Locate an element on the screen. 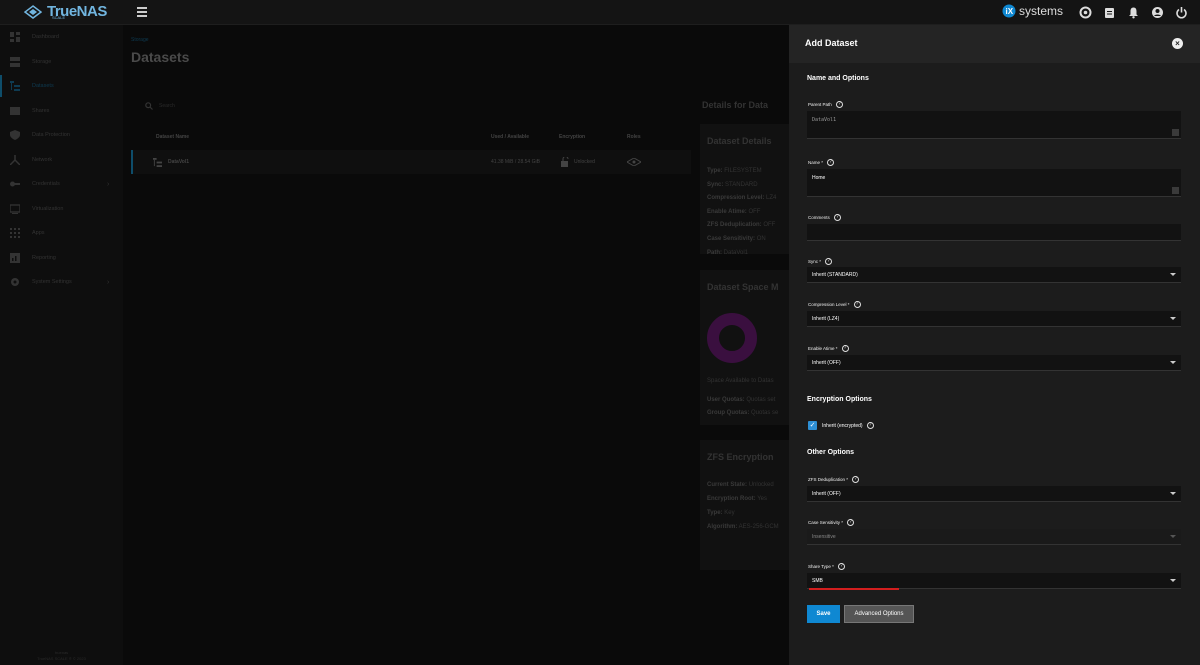 Image resolution: width=1200 pixels, height=665 pixels. close-icon: × is located at coordinates (1177, 43).